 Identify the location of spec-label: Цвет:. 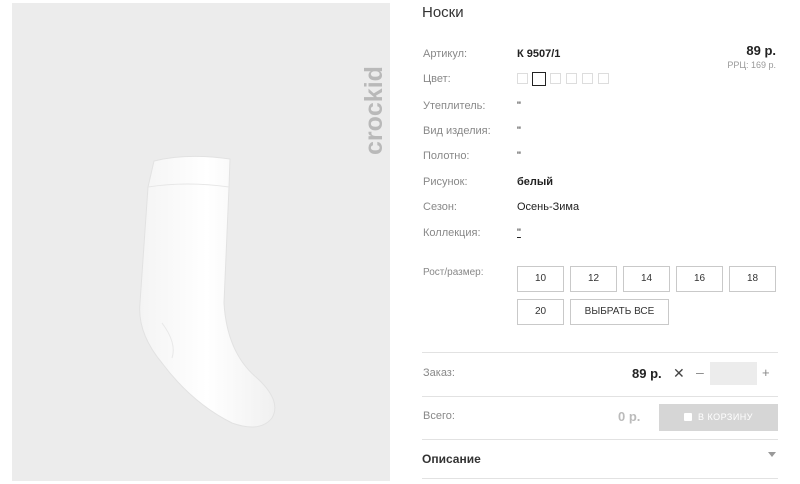
(437, 79).